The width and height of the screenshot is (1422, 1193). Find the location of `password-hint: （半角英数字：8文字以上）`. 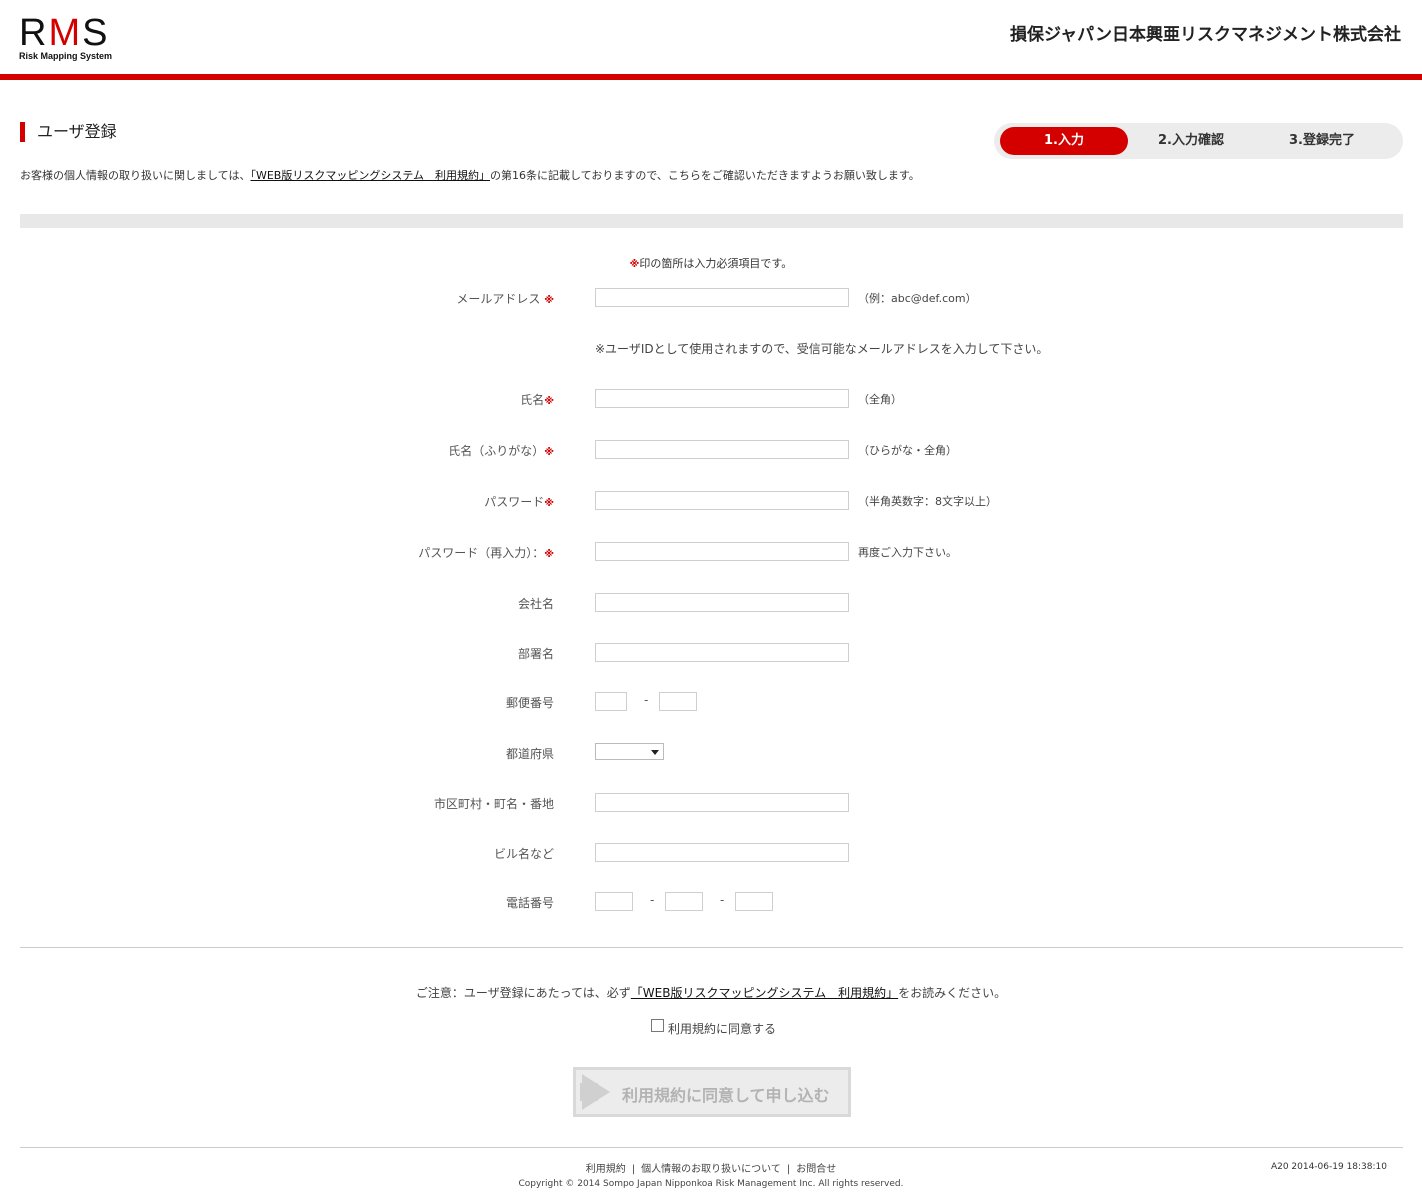

password-hint: （半角英数字：8文字以上） is located at coordinates (927, 501).